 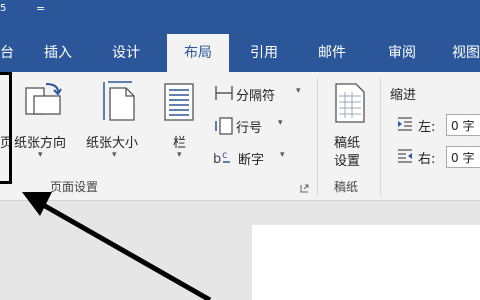 What do you see at coordinates (117, 246) in the screenshot?
I see `annotation-arrow-icon` at bounding box center [117, 246].